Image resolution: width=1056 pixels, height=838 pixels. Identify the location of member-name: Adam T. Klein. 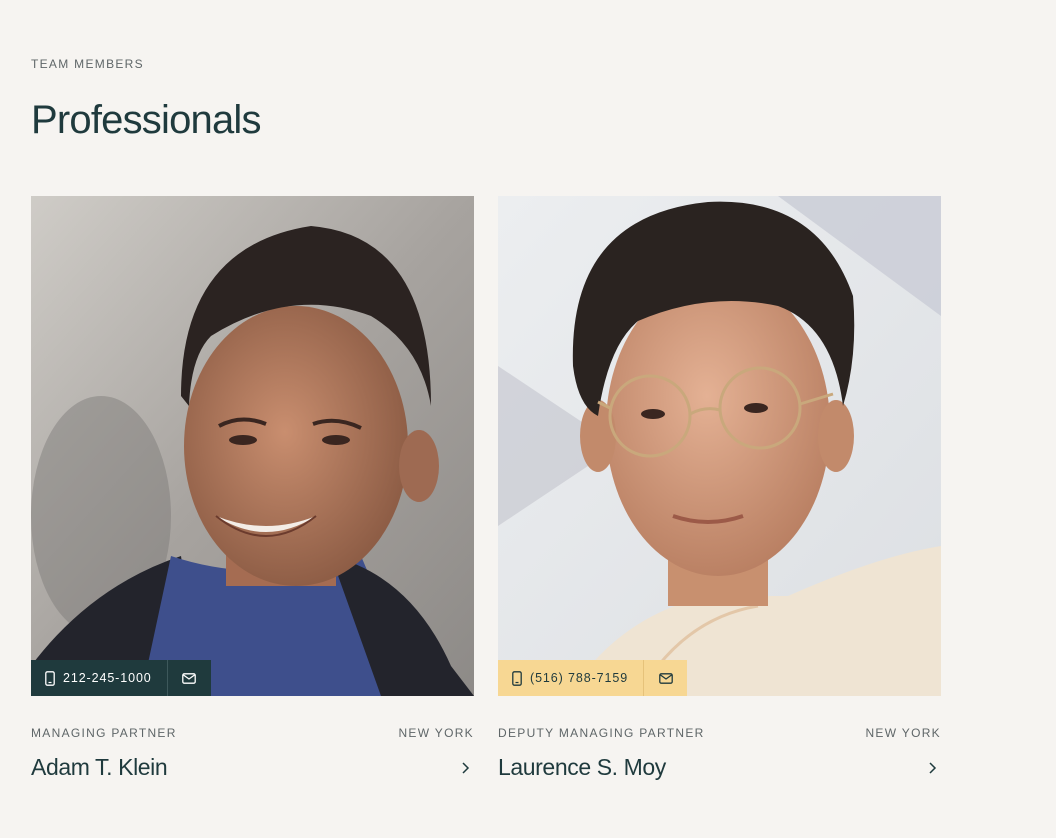
(99, 767).